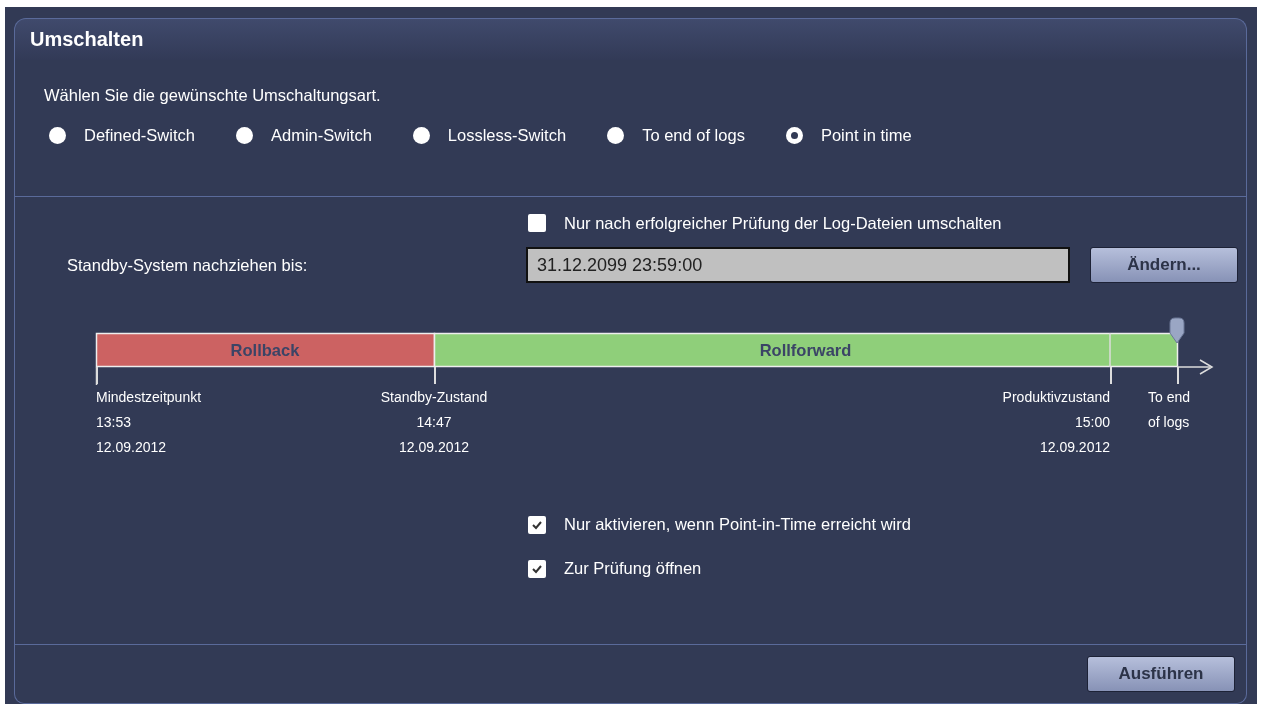  I want to click on marker-label: Produktivzustand 15:00 12.09.2012, so click(1056, 422).